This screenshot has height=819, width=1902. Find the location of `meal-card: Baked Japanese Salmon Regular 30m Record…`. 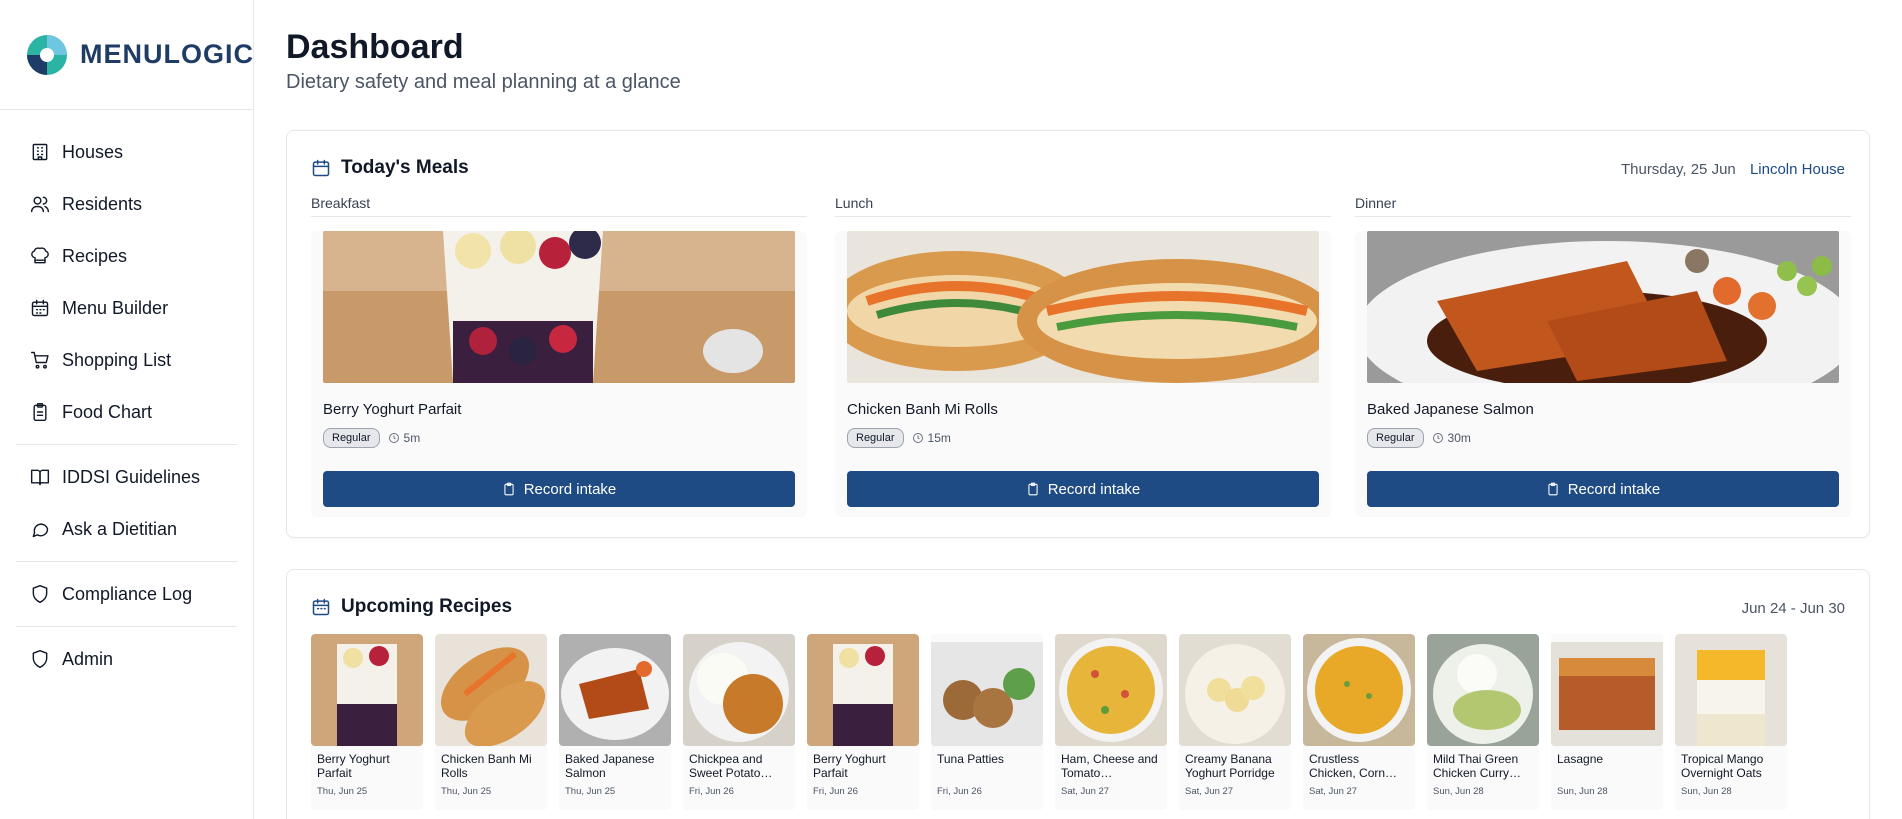

meal-card: Baked Japanese Salmon Regular 30m Record… is located at coordinates (1603, 374).